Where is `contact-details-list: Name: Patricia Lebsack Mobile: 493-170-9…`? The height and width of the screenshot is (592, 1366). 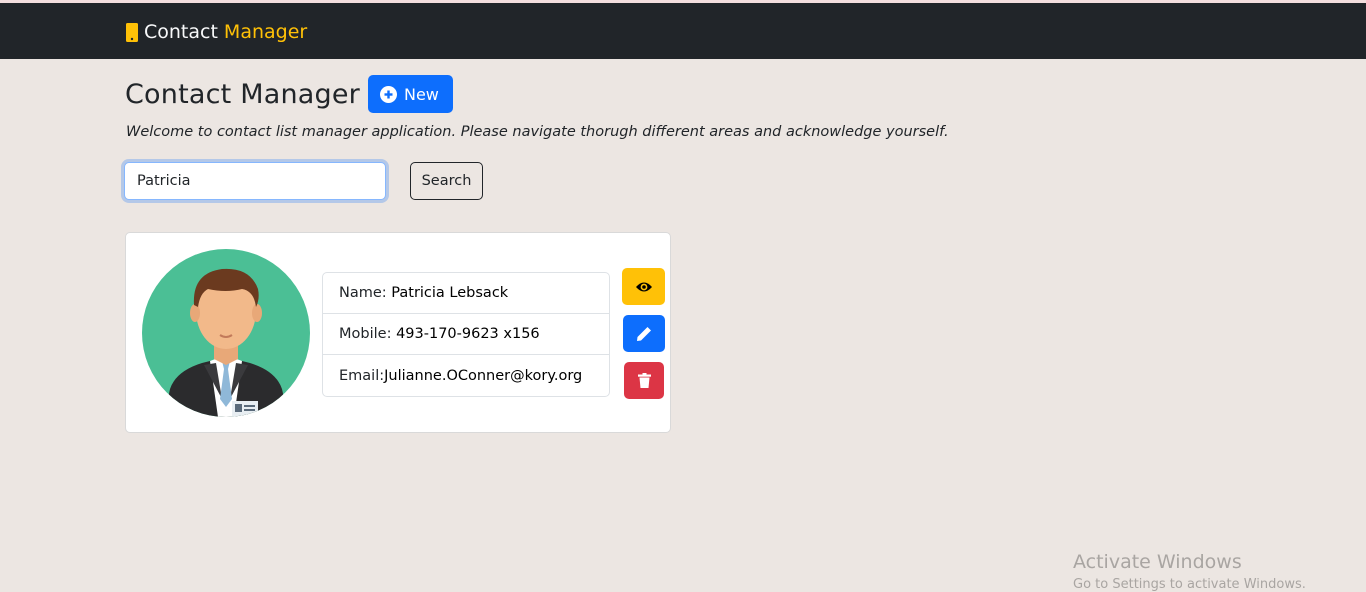 contact-details-list: Name: Patricia Lebsack Mobile: 493-170-9… is located at coordinates (466, 334).